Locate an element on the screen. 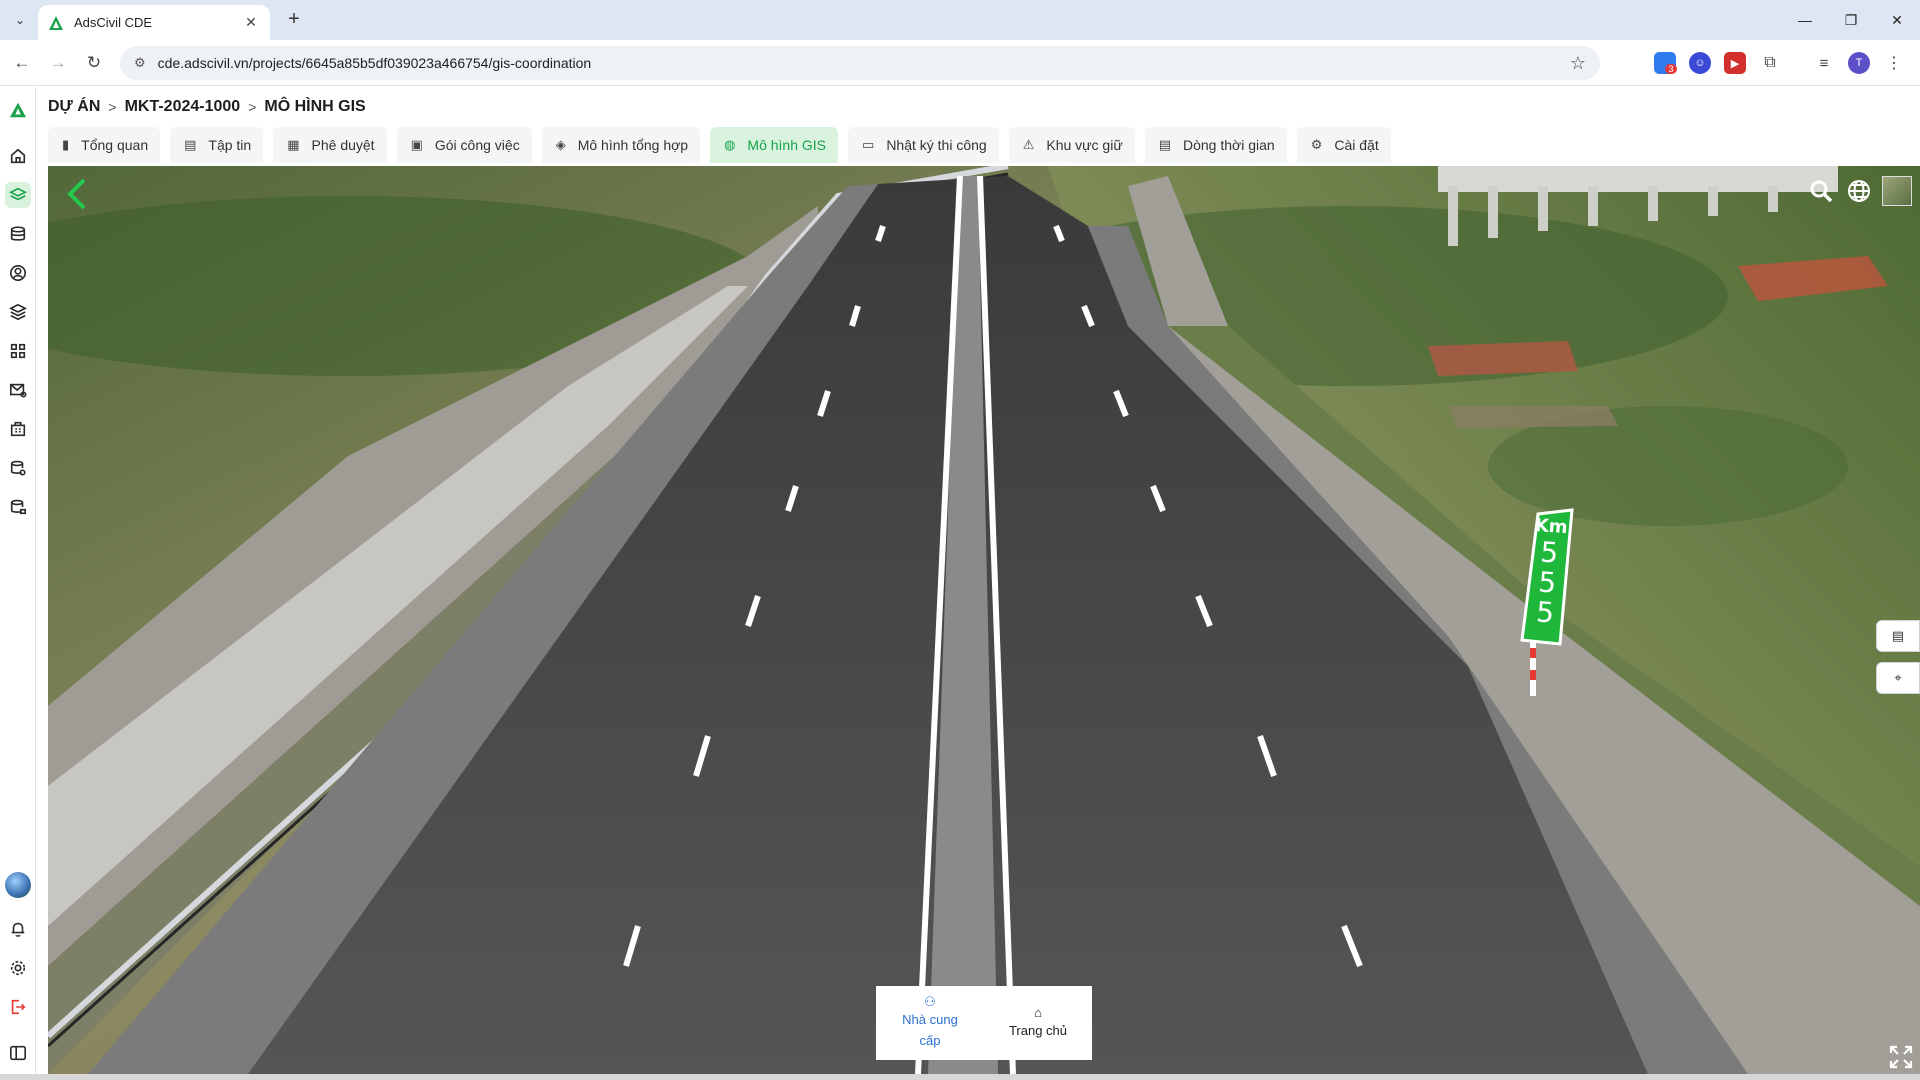 The width and height of the screenshot is (1920, 1080). profile-avatar: T is located at coordinates (1859, 63).